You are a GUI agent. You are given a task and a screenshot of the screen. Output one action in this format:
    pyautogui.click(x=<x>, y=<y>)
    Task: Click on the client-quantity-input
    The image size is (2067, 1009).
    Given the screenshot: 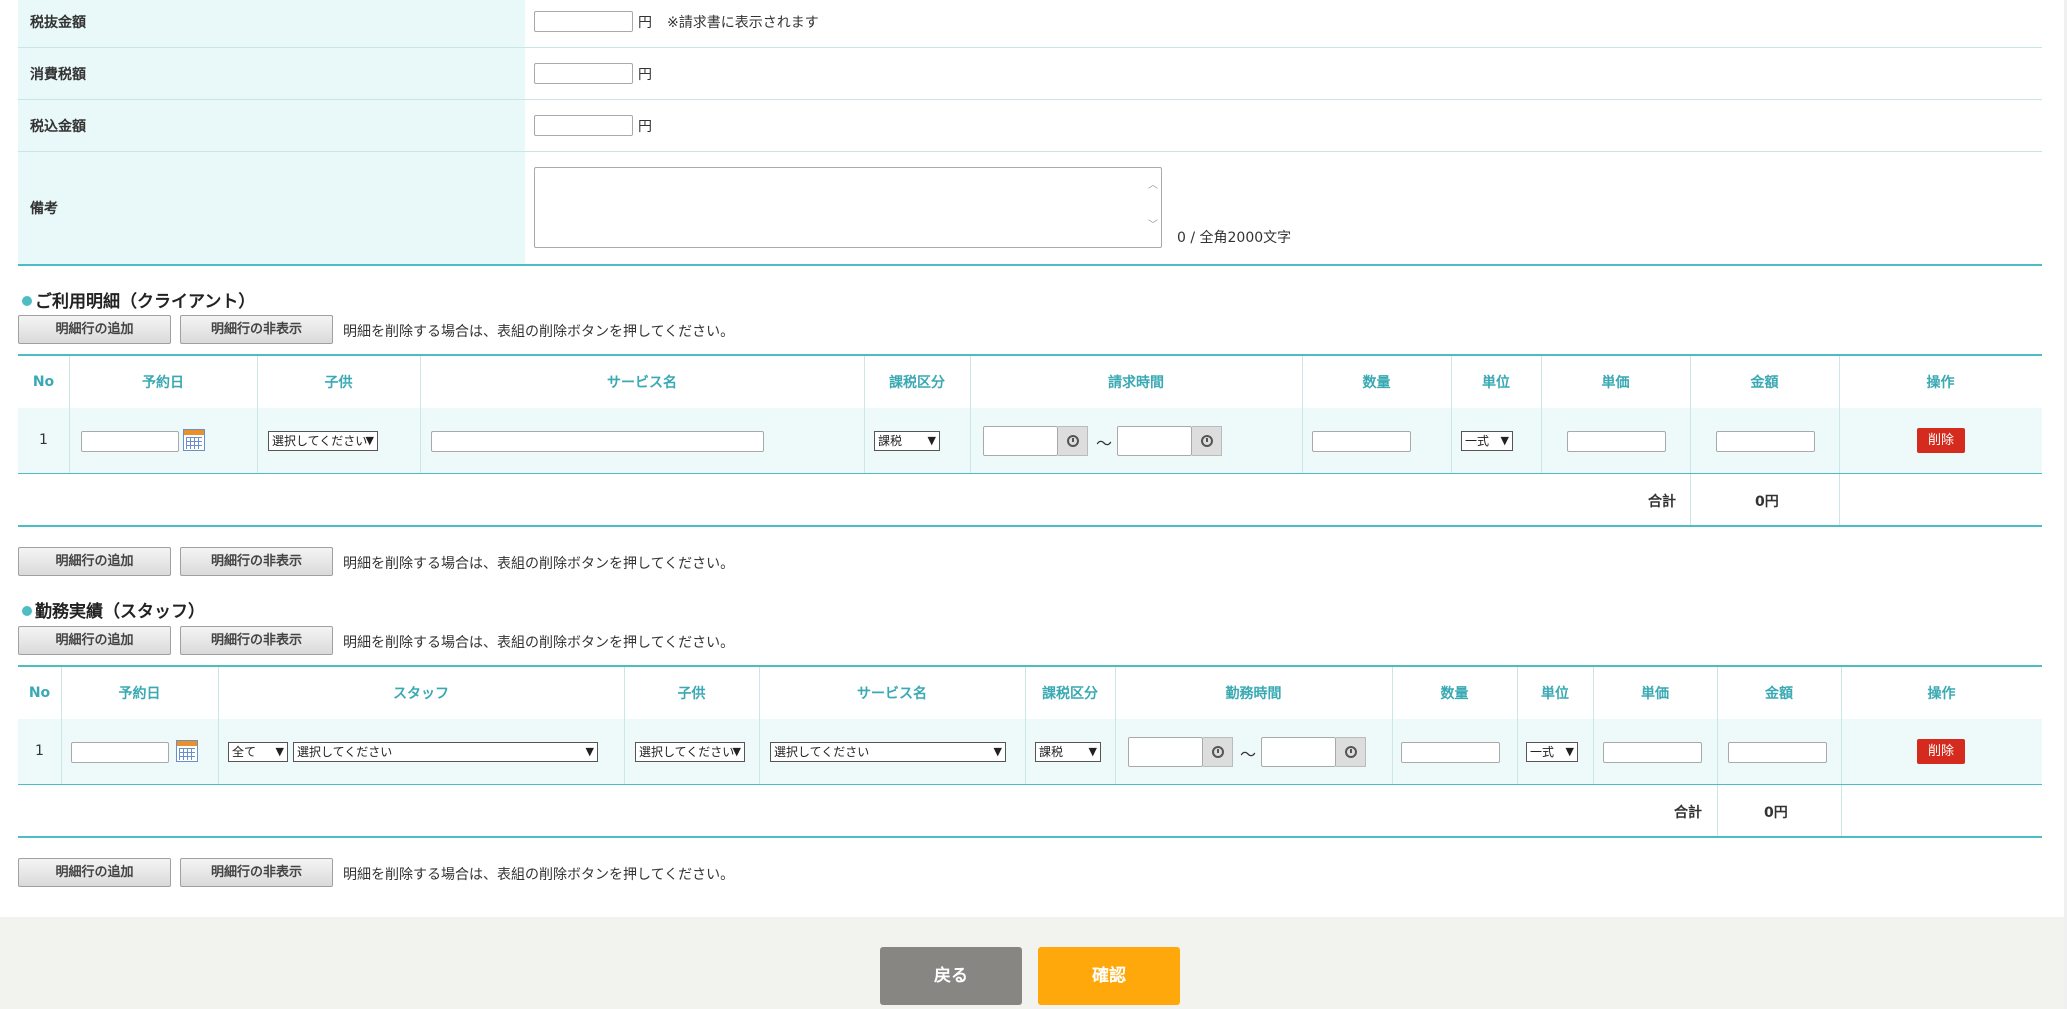 What is the action you would take?
    pyautogui.click(x=1361, y=441)
    